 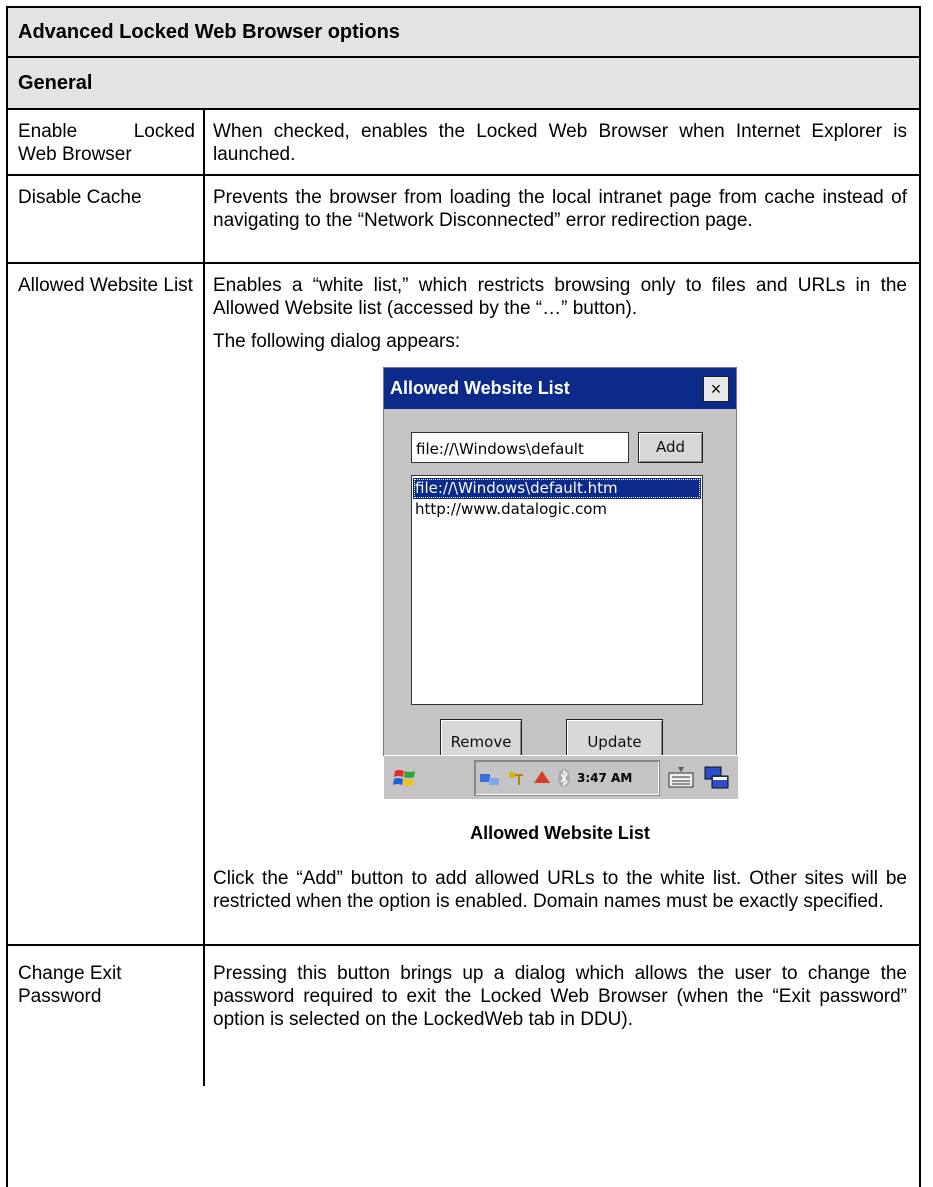 I want to click on list-item: file://\Windows\default.htm, so click(x=557, y=488).